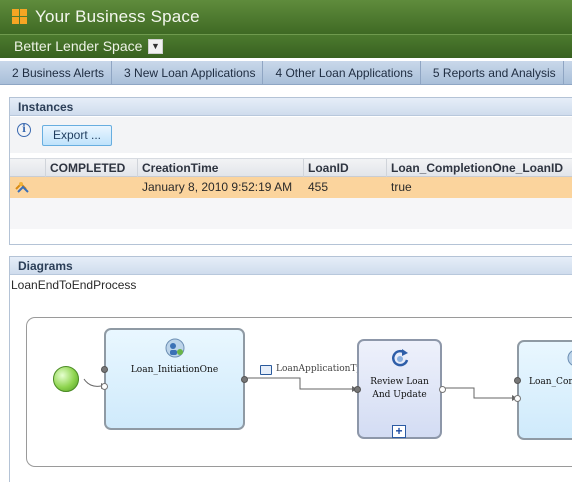 This screenshot has height=482, width=572. What do you see at coordinates (266, 370) in the screenshot?
I see `business-object-icon` at bounding box center [266, 370].